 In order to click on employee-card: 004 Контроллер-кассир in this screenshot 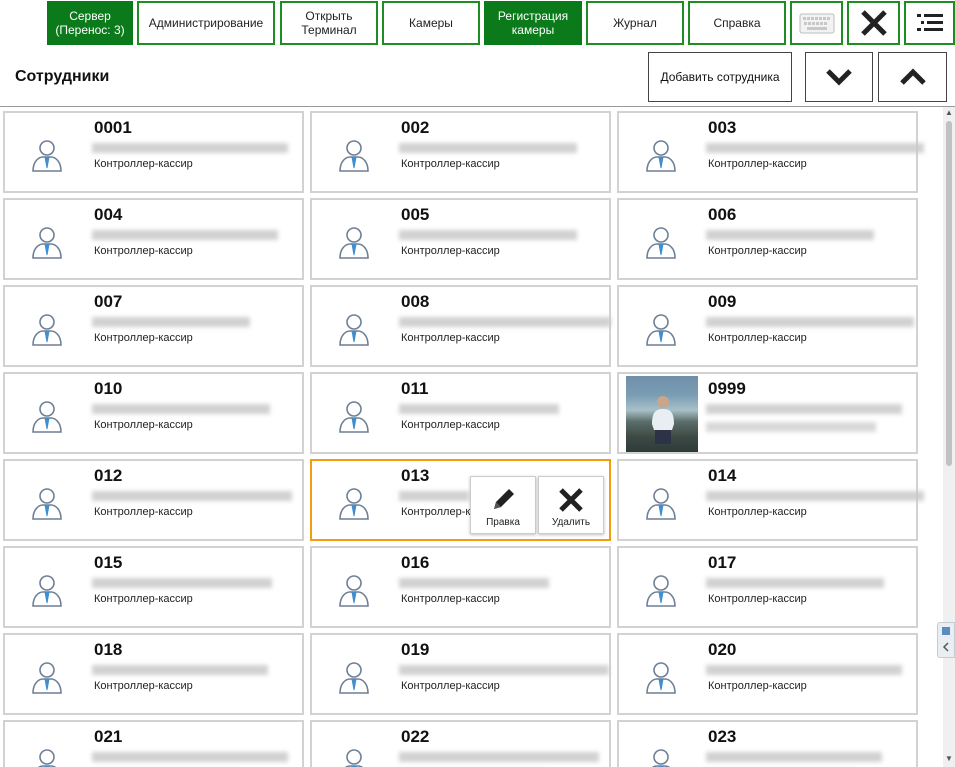, I will do `click(153, 239)`.